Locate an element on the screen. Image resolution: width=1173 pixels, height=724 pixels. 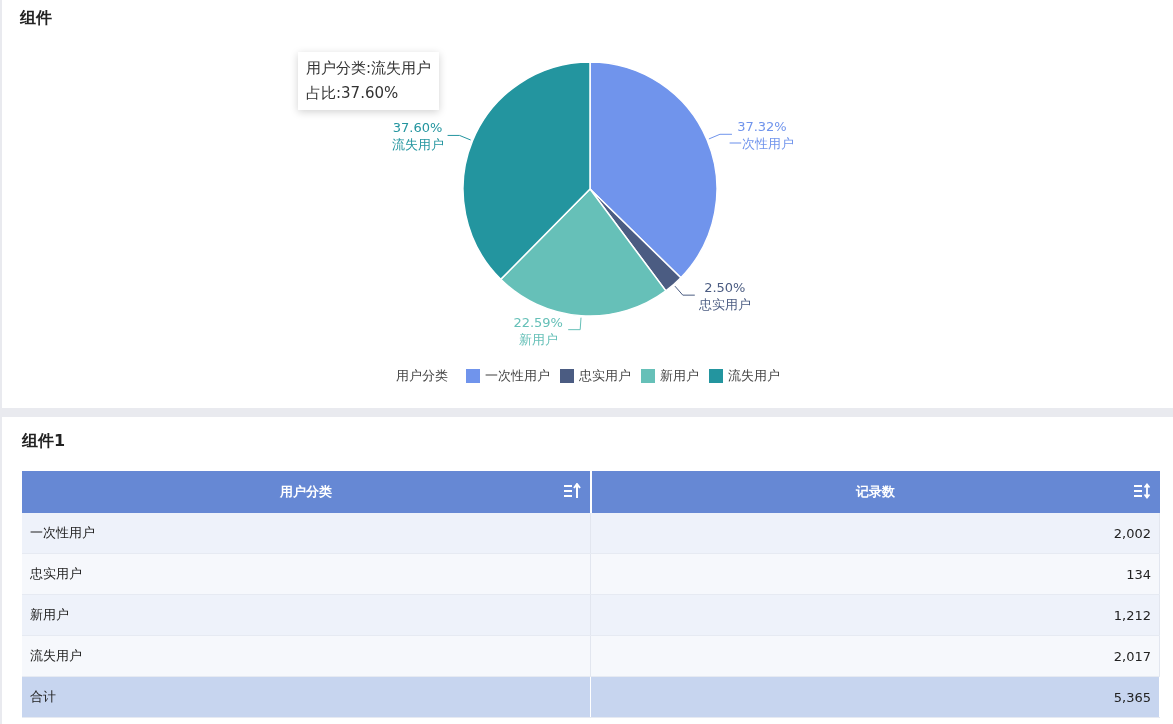
value-label: 37.32% is located at coordinates (762, 127).